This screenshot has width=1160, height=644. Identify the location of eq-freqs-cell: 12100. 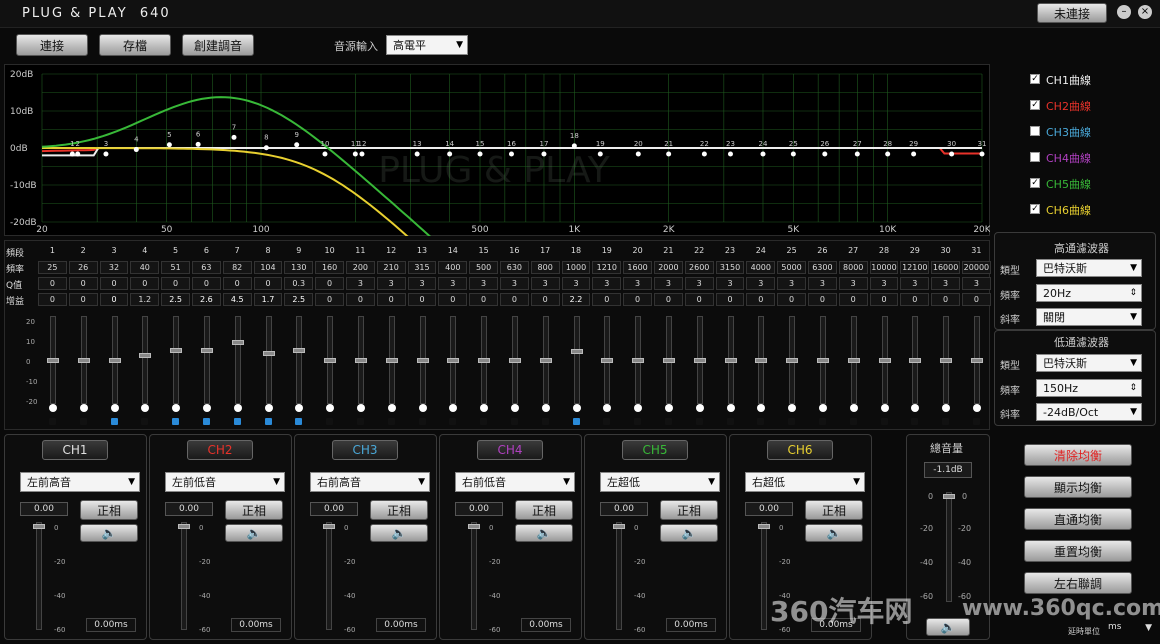
(915, 267).